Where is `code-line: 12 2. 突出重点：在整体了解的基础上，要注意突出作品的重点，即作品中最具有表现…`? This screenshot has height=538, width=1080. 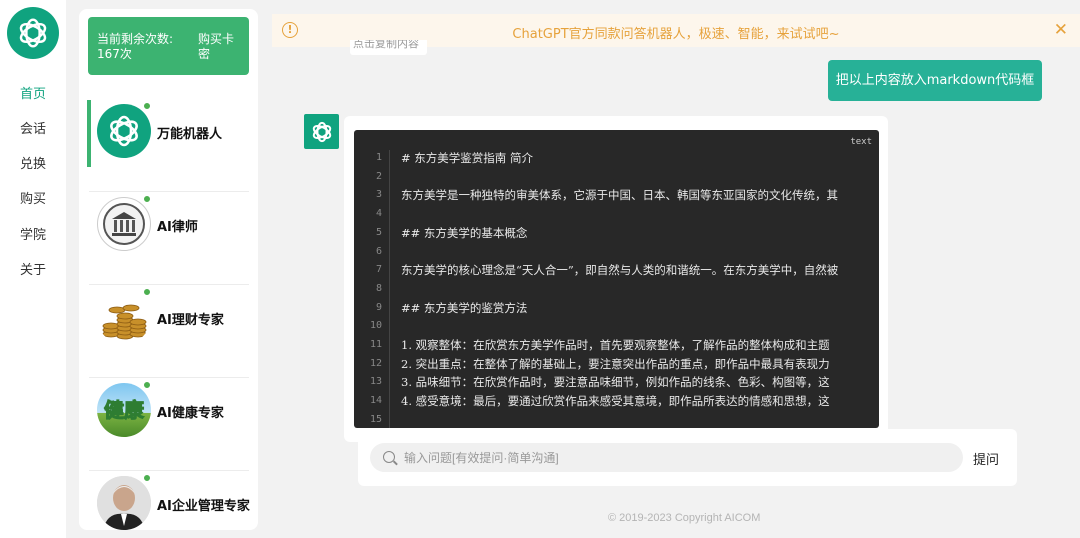
code-line: 12 2. 突出重点：在整体了解的基础上，要注意突出作品的重点，即作品中最具有表现… is located at coordinates (616, 365).